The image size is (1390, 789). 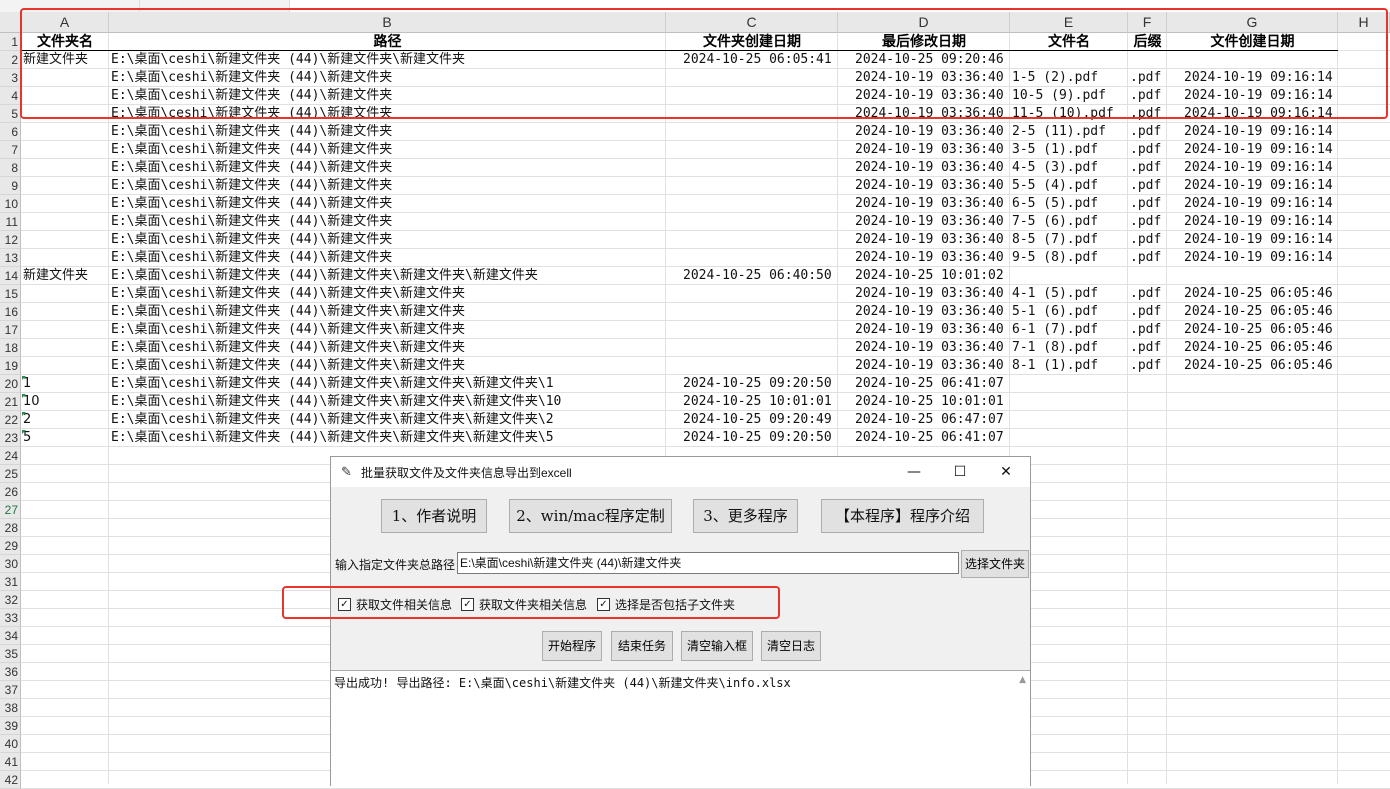 I want to click on column-header-D: D, so click(x=924, y=22).